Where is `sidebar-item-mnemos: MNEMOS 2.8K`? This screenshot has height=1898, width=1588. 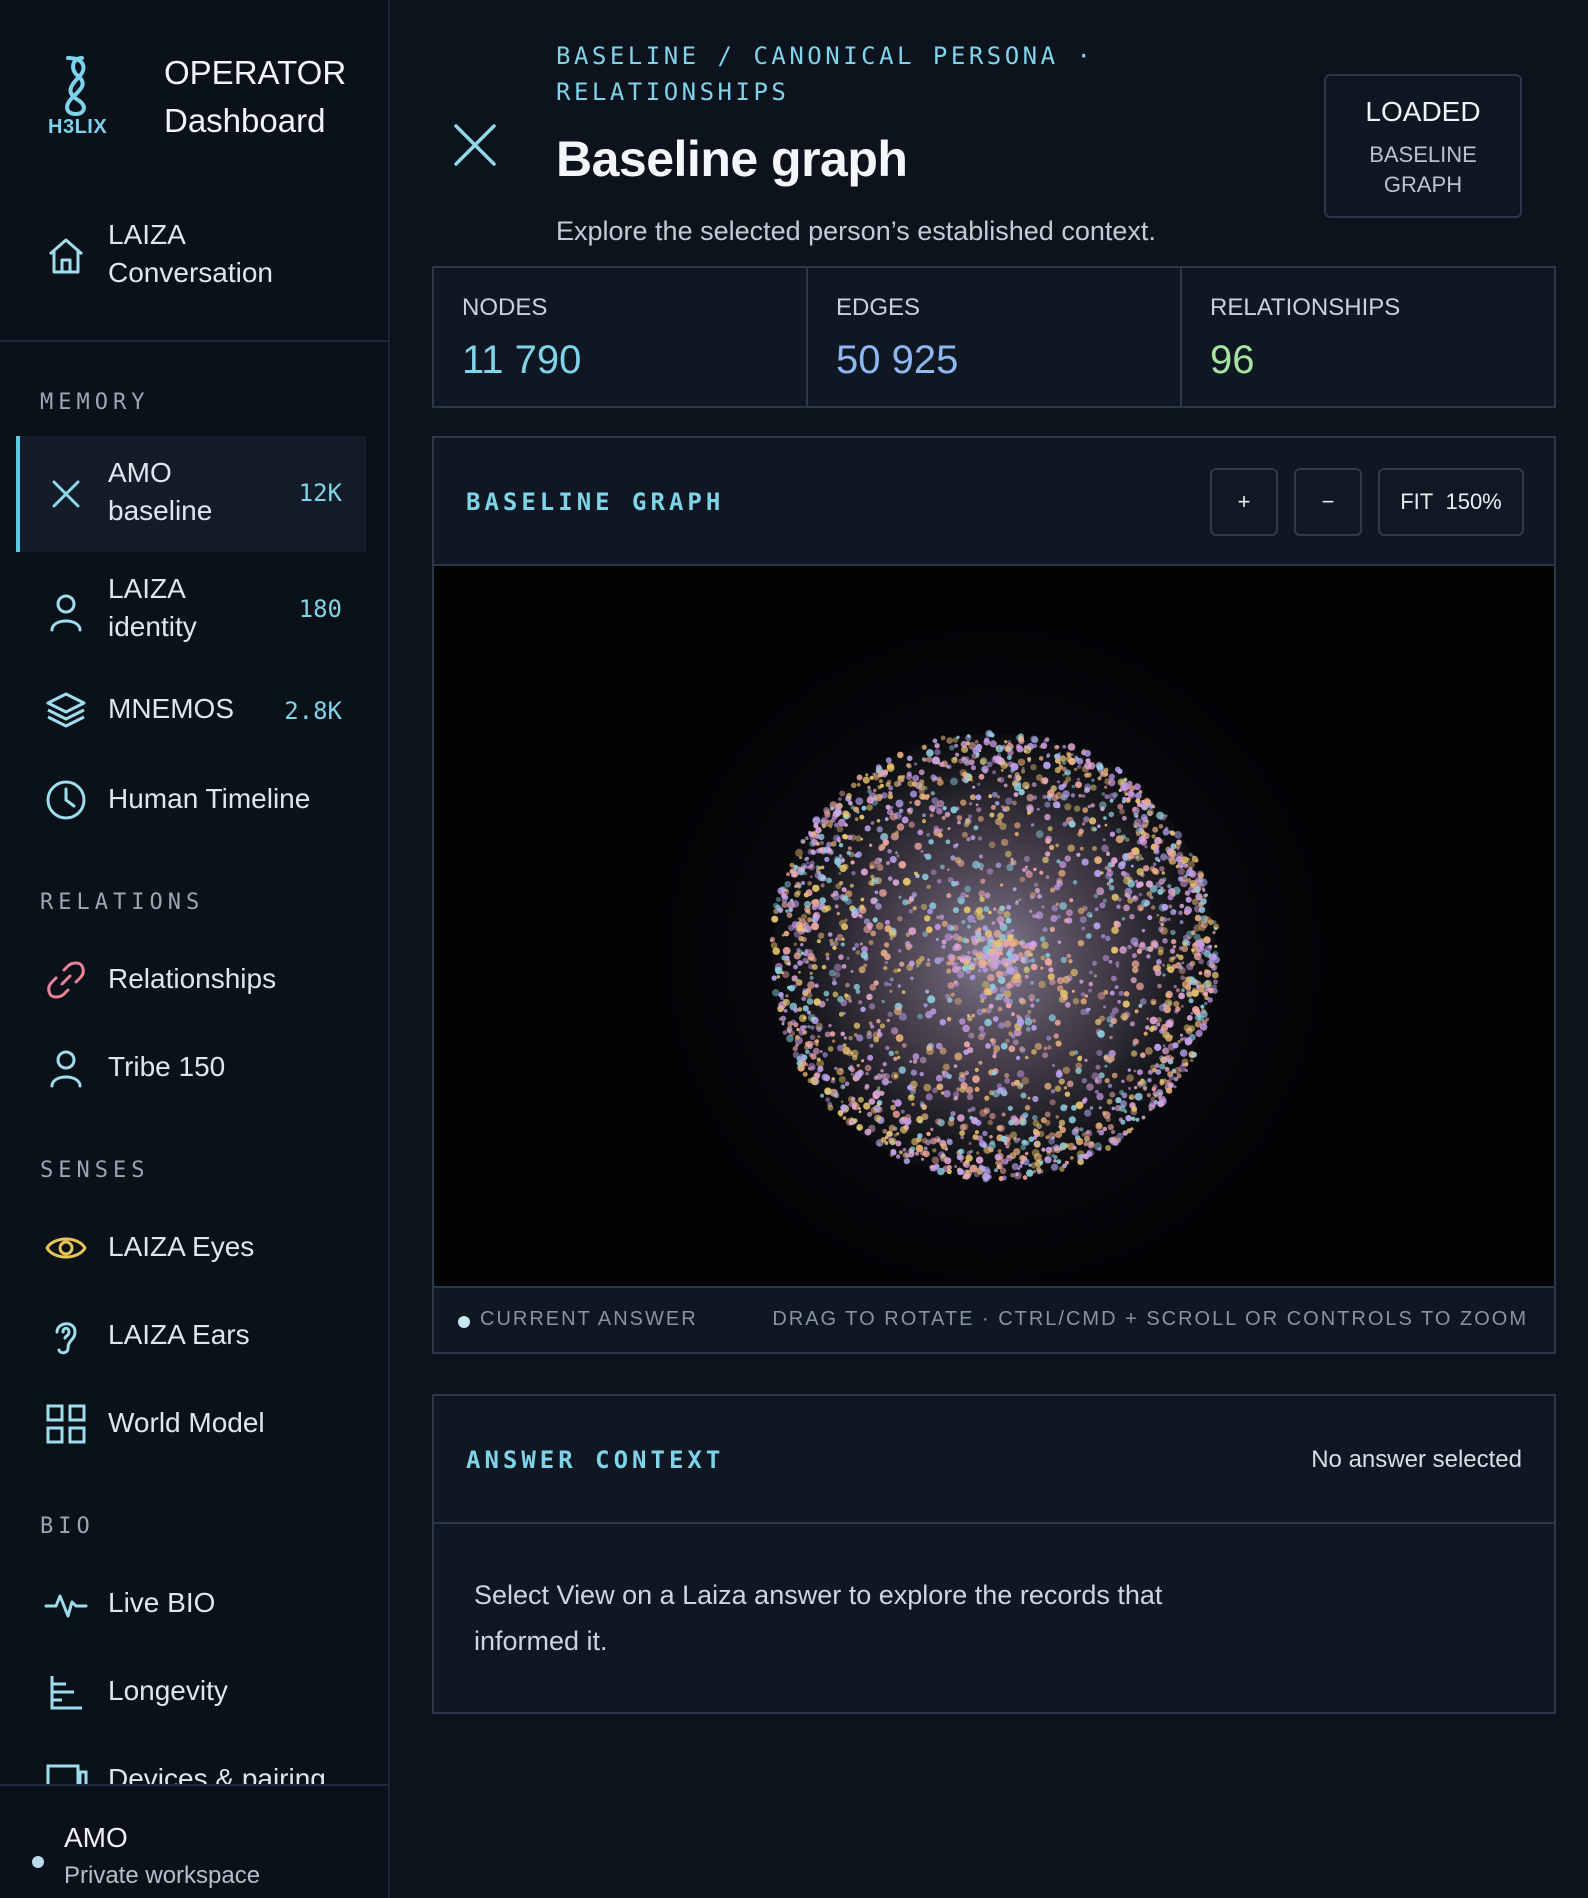 sidebar-item-mnemos: MNEMOS 2.8K is located at coordinates (191, 710).